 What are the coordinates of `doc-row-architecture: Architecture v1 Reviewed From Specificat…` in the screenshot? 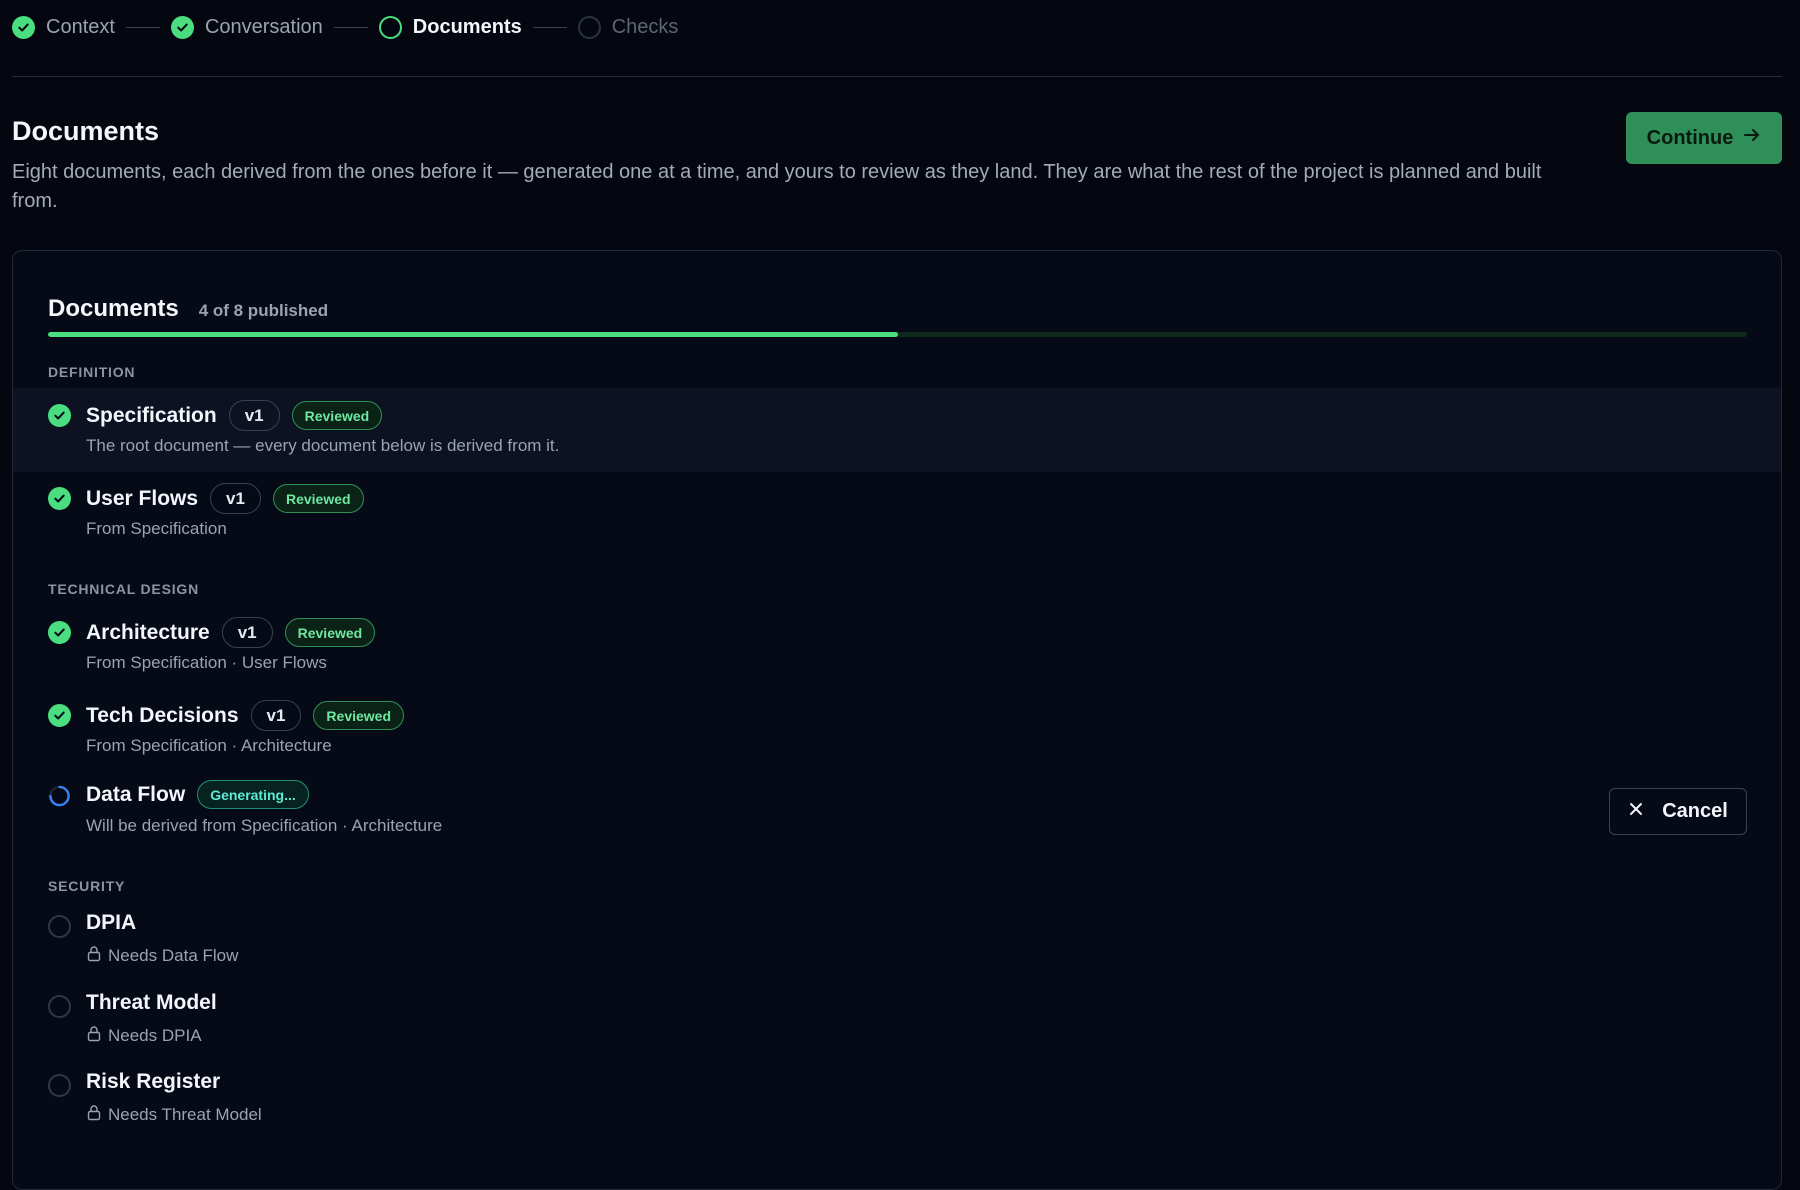 It's located at (897, 647).